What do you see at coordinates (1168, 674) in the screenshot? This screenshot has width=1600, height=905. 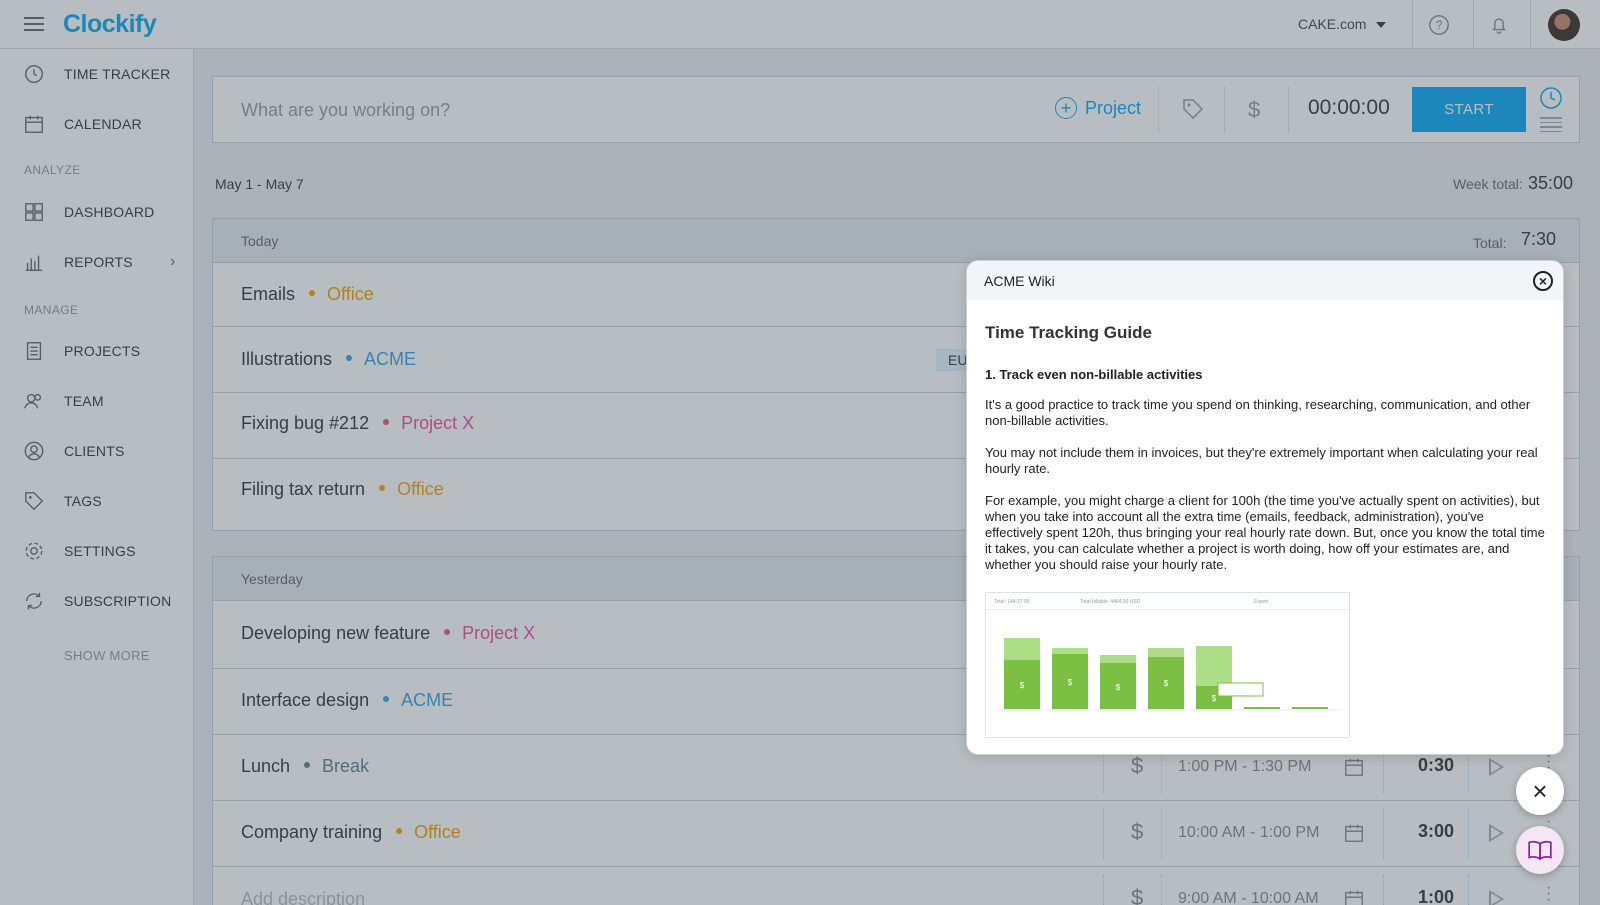 I see `bar-chart-thumbnail: $ $ $ $ $` at bounding box center [1168, 674].